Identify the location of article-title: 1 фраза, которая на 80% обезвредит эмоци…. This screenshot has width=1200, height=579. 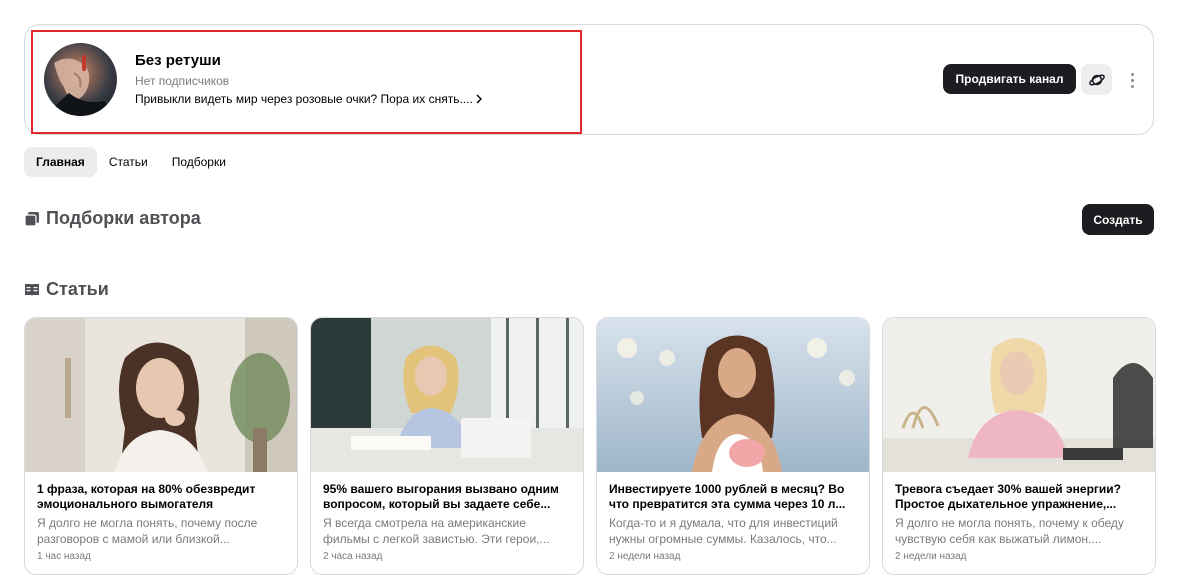
(161, 497).